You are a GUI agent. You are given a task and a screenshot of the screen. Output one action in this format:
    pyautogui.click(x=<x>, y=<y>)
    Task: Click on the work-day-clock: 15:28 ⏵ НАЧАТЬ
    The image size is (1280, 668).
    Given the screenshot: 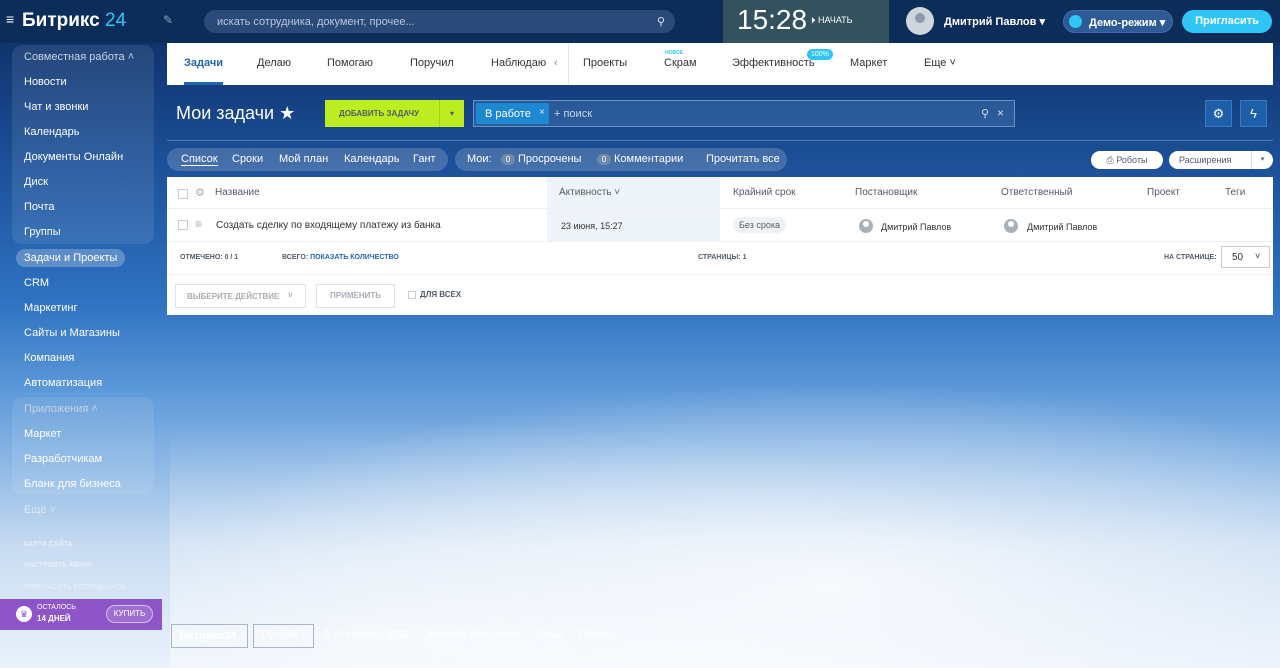 What is the action you would take?
    pyautogui.click(x=806, y=21)
    